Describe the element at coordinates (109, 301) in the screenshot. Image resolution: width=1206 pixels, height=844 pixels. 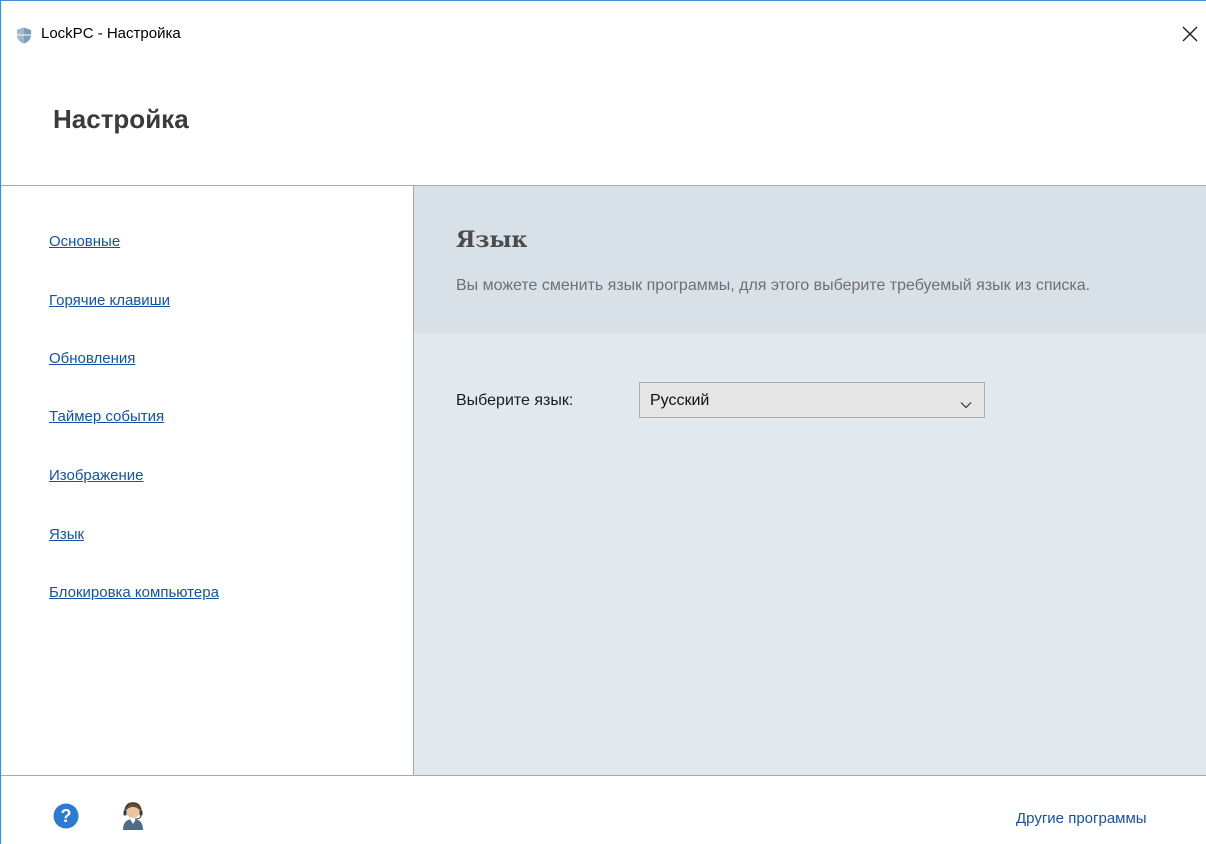
I see `sidebar-item-hotkeys: Горячие клавиши` at that location.